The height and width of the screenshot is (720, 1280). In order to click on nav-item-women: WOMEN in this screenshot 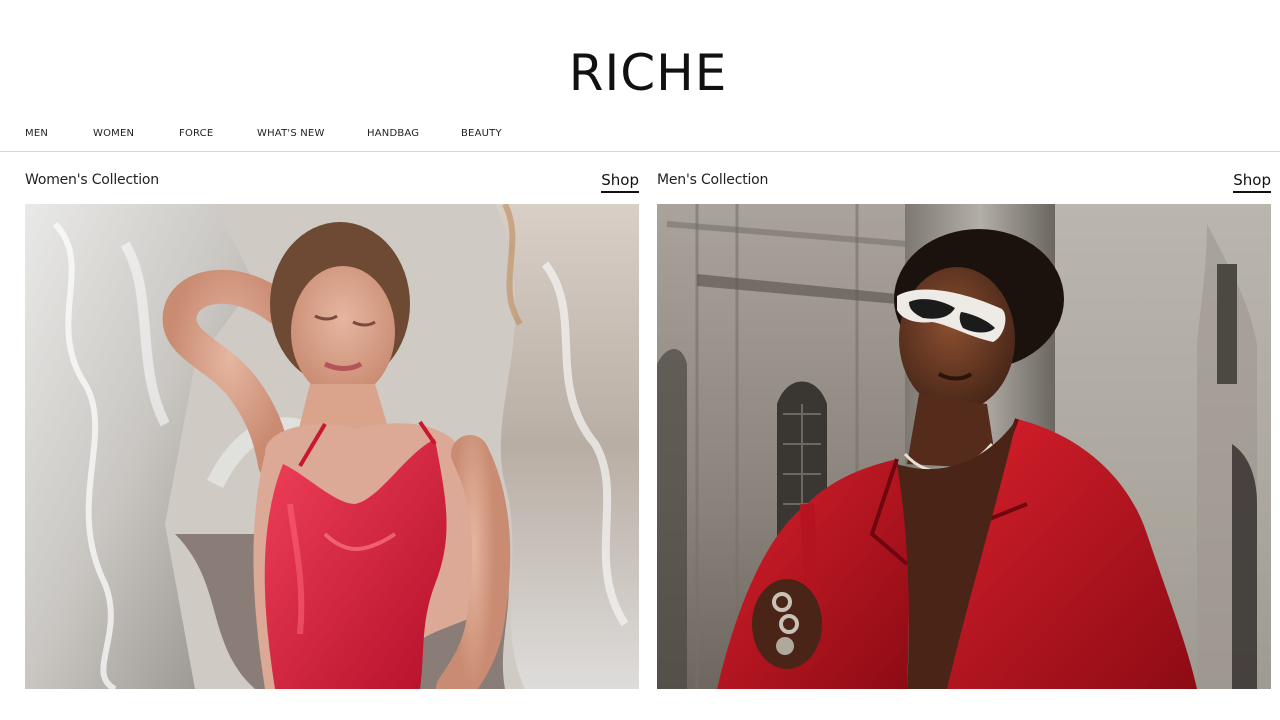, I will do `click(136, 133)`.